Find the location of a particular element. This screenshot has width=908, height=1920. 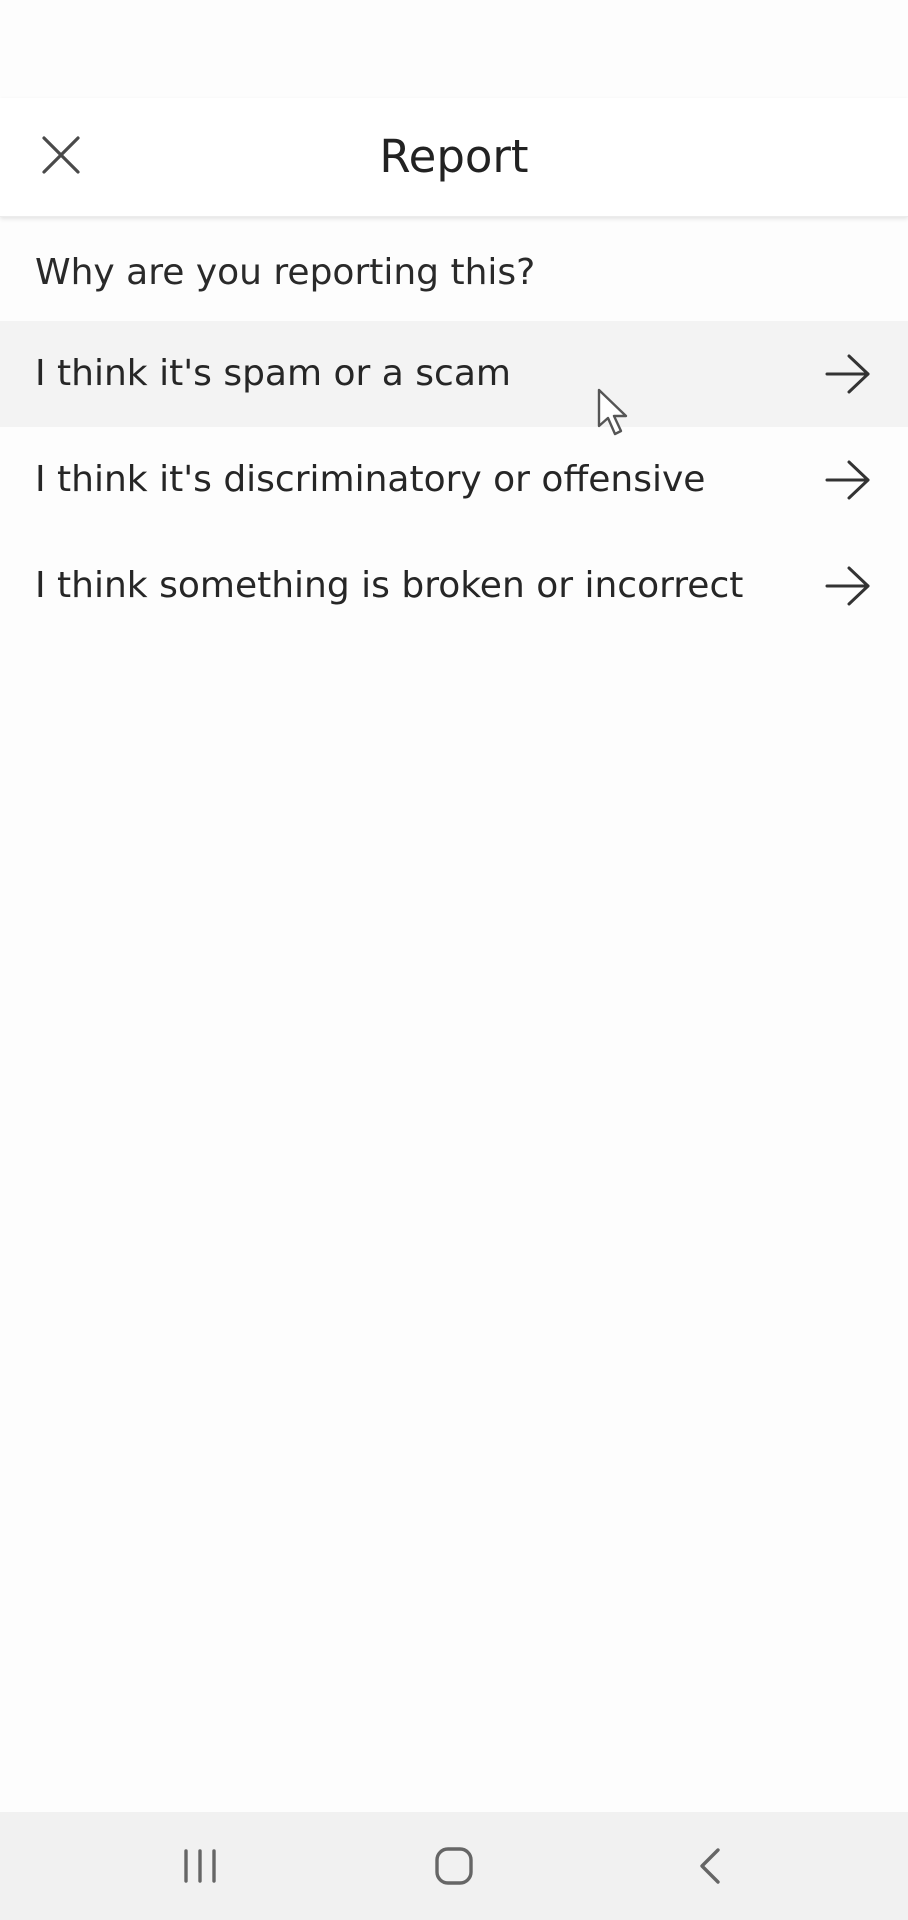

home-button is located at coordinates (454, 1866).